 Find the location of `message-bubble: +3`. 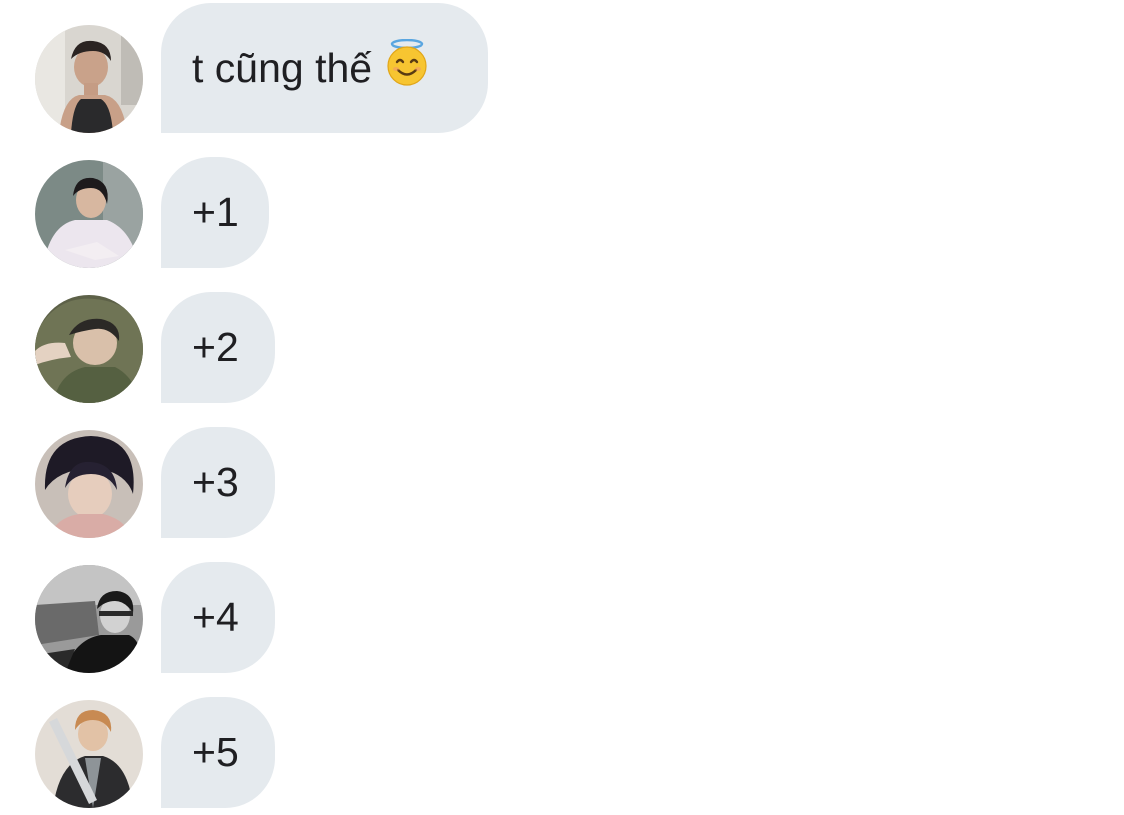

message-bubble: +3 is located at coordinates (218, 482).